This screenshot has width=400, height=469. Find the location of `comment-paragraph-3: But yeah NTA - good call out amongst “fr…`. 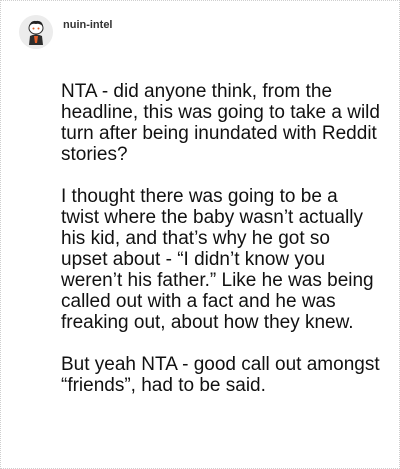

comment-paragraph-3: But yeah NTA - good call out amongst “fr… is located at coordinates (220, 375).